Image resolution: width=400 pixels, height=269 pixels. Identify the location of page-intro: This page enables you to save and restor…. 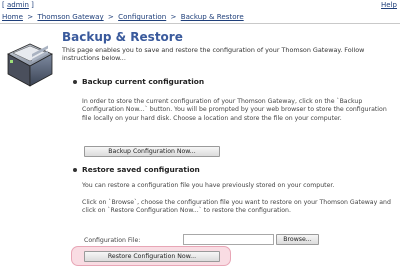
(213, 54).